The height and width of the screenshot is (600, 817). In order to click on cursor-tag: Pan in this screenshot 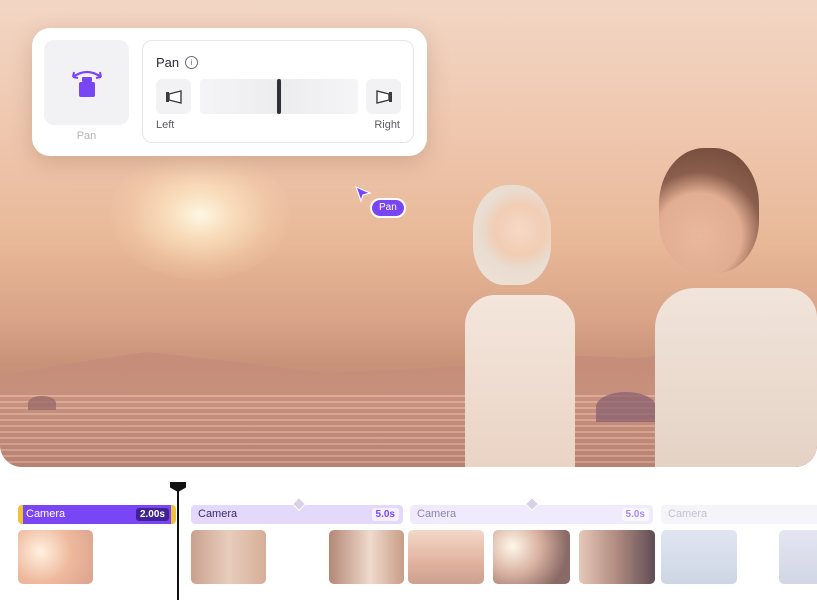, I will do `click(388, 208)`.